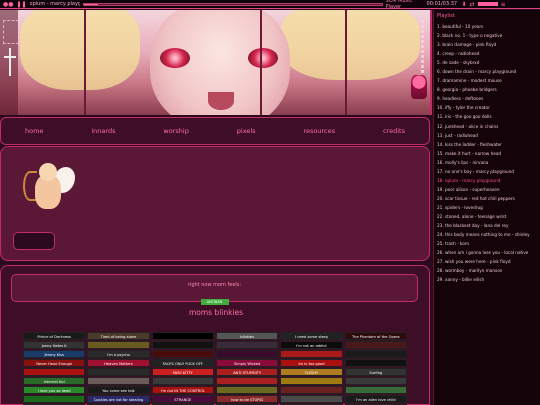 This screenshot has width=540, height=405. What do you see at coordinates (488, 180) in the screenshot?
I see `playlist-track: 18. opium - marcy playground` at bounding box center [488, 180].